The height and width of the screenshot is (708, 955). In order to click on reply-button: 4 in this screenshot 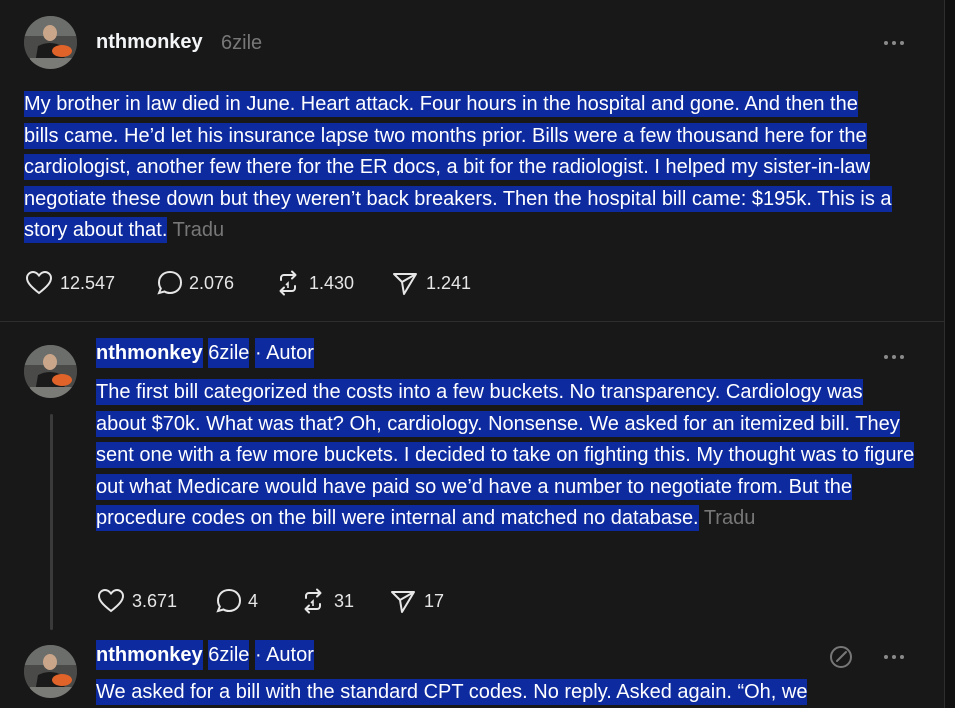, I will do `click(256, 601)`.